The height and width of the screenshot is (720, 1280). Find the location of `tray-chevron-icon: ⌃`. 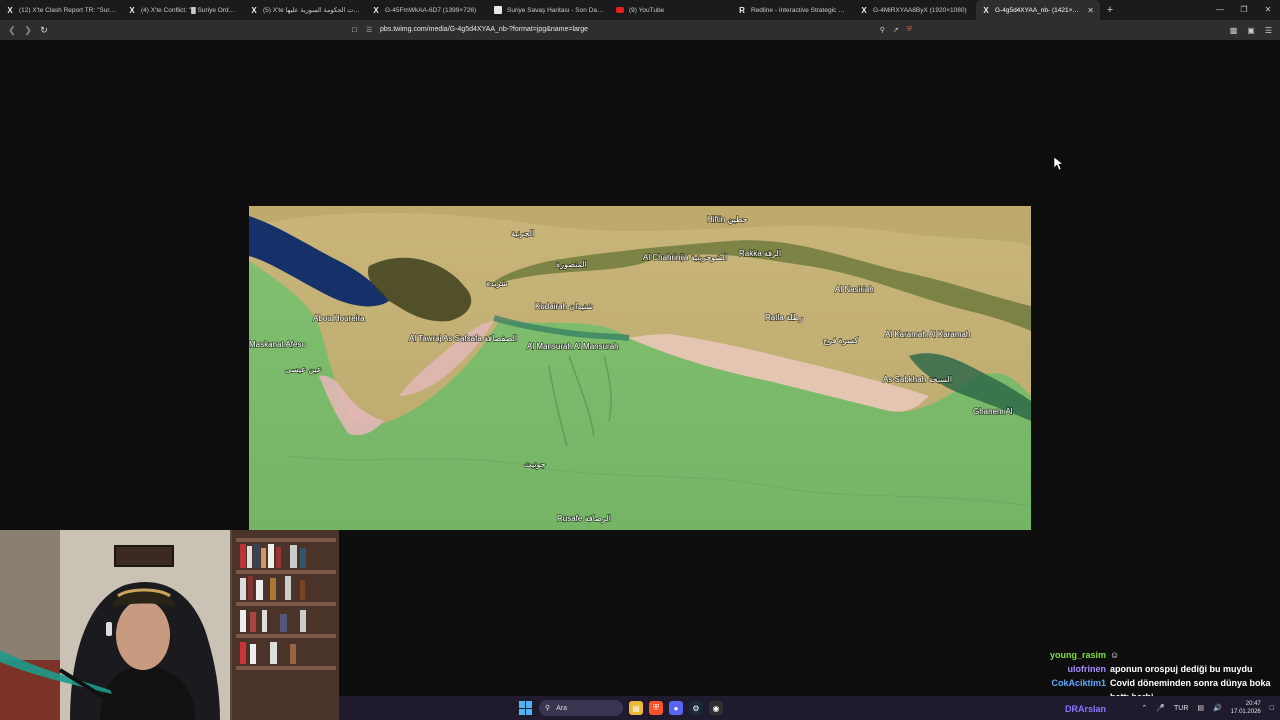

tray-chevron-icon: ⌃ is located at coordinates (1144, 708).